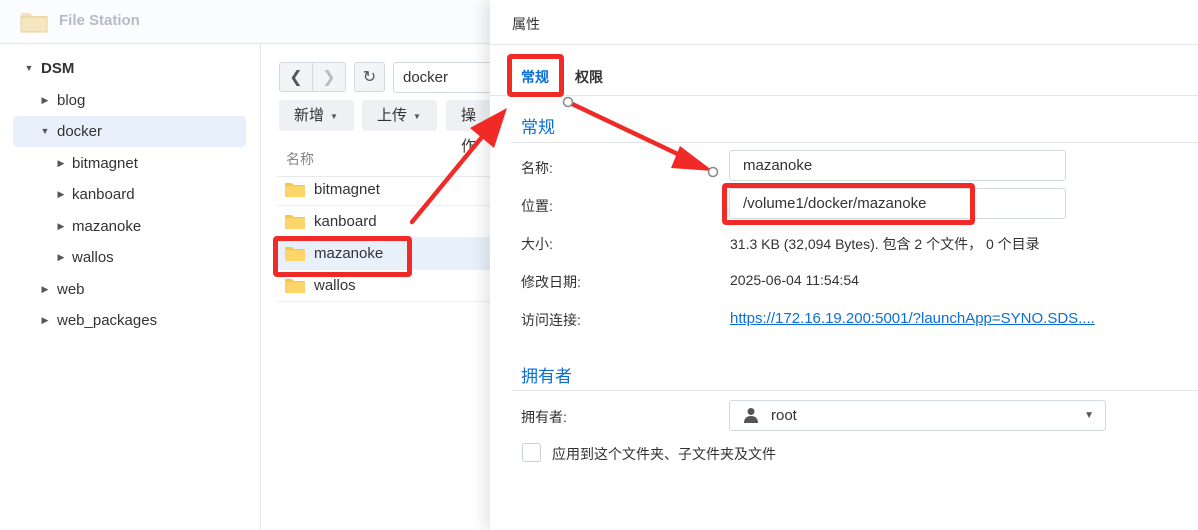 The image size is (1198, 530). Describe the element at coordinates (129, 131) in the screenshot. I see `tree-item-docker: ▼ docker` at that location.